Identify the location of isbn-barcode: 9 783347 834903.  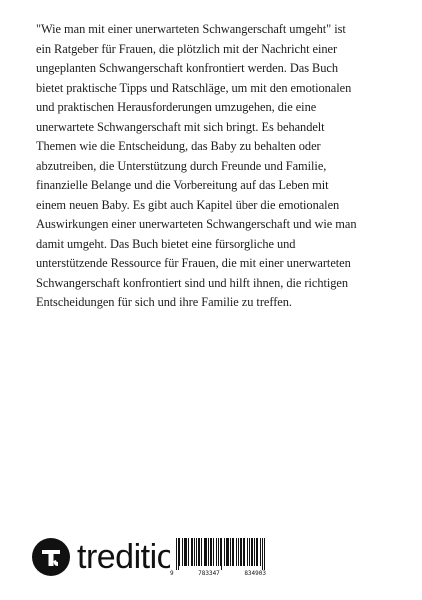
(218, 560).